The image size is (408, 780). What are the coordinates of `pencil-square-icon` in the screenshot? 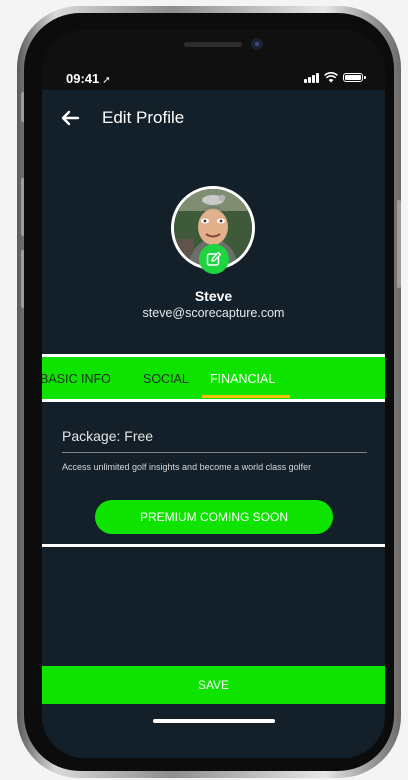 It's located at (214, 258).